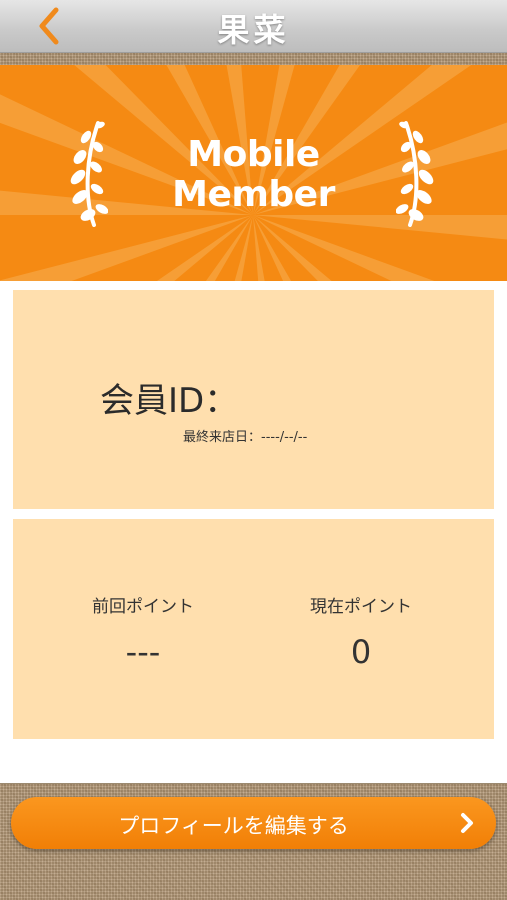  What do you see at coordinates (361, 607) in the screenshot?
I see `current-points-label: 現在ポイント` at bounding box center [361, 607].